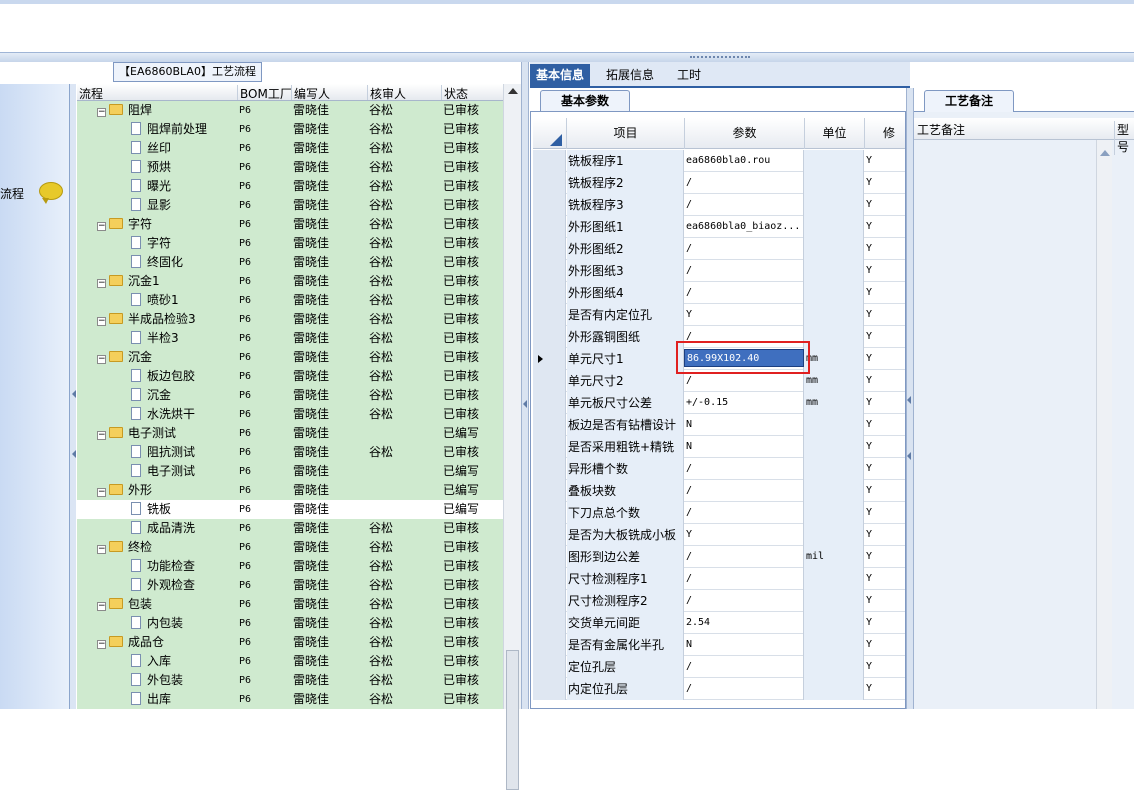  What do you see at coordinates (744, 161) in the screenshot?
I see `grid-cell-param: ea6860bla0.rou` at bounding box center [744, 161].